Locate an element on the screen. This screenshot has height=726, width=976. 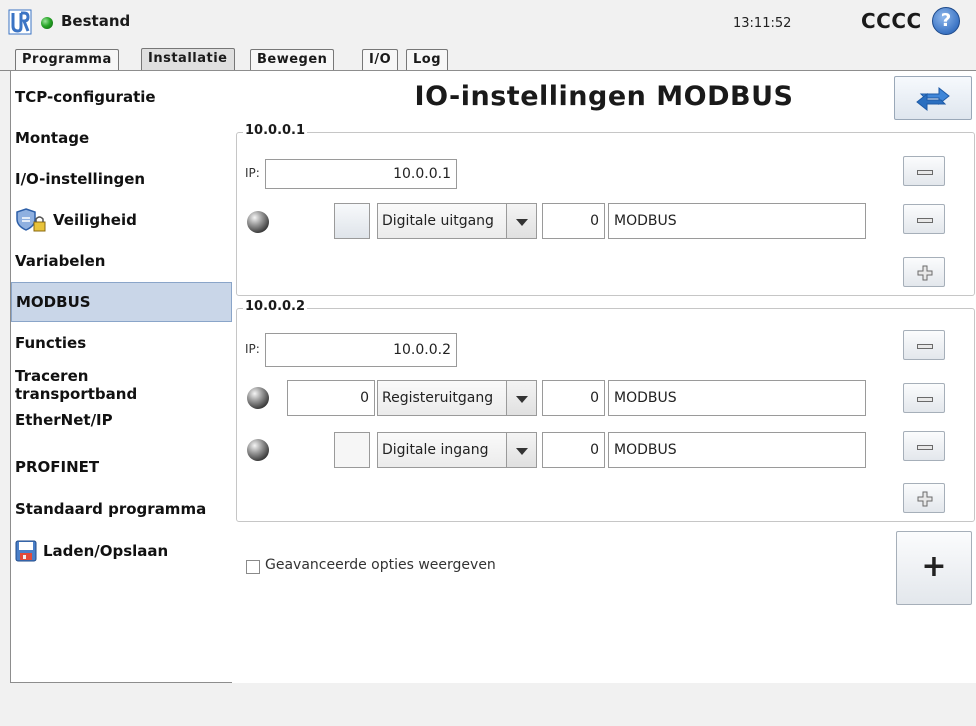
shield-lock-icon is located at coordinates (31, 220).